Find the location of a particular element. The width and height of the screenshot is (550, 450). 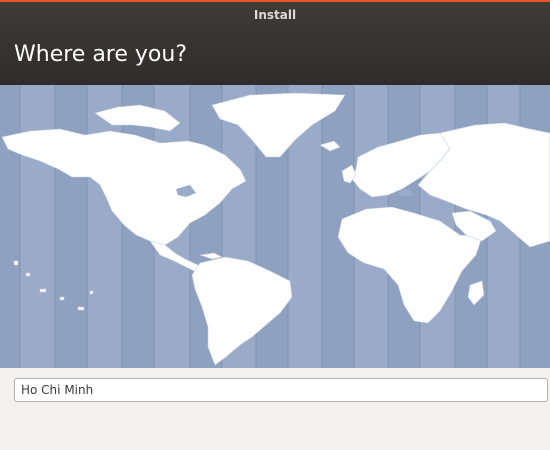

location-input is located at coordinates (281, 390).